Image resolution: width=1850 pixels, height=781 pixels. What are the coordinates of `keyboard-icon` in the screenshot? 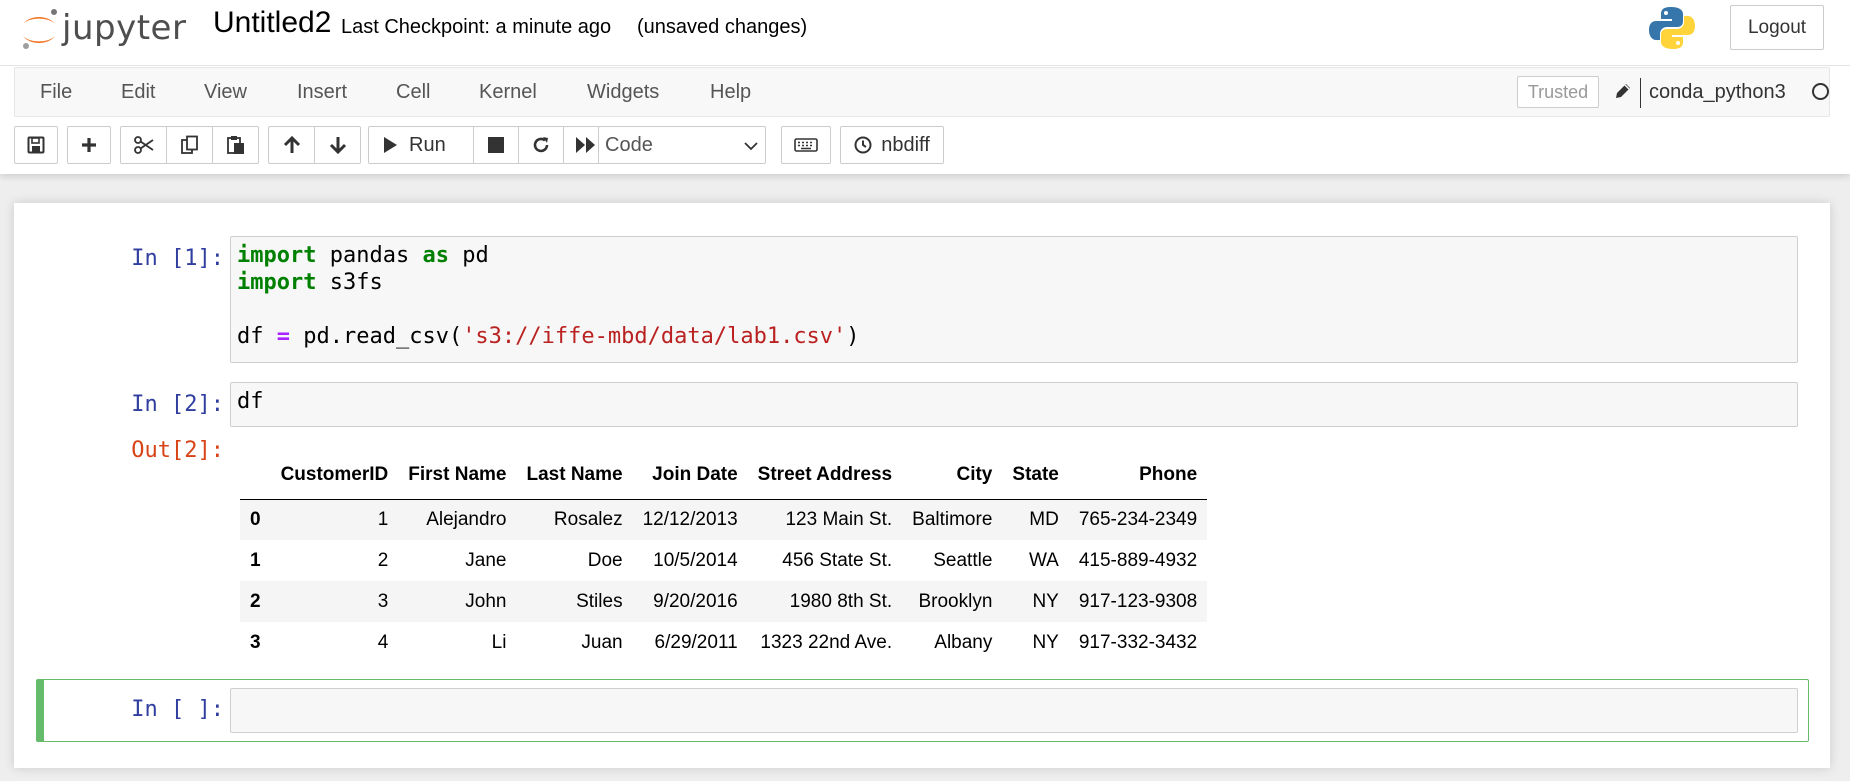 It's located at (806, 145).